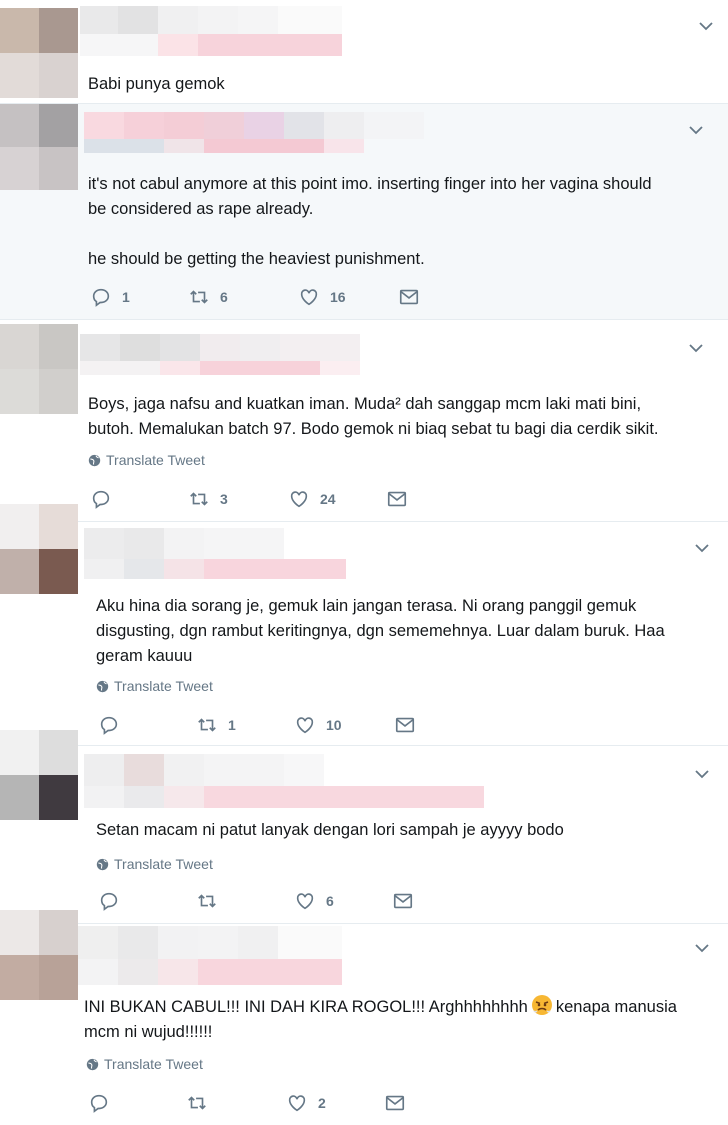 This screenshot has width=728, height=1125. Describe the element at coordinates (541, 1005) in the screenshot. I see `angry-face-emoji` at that location.